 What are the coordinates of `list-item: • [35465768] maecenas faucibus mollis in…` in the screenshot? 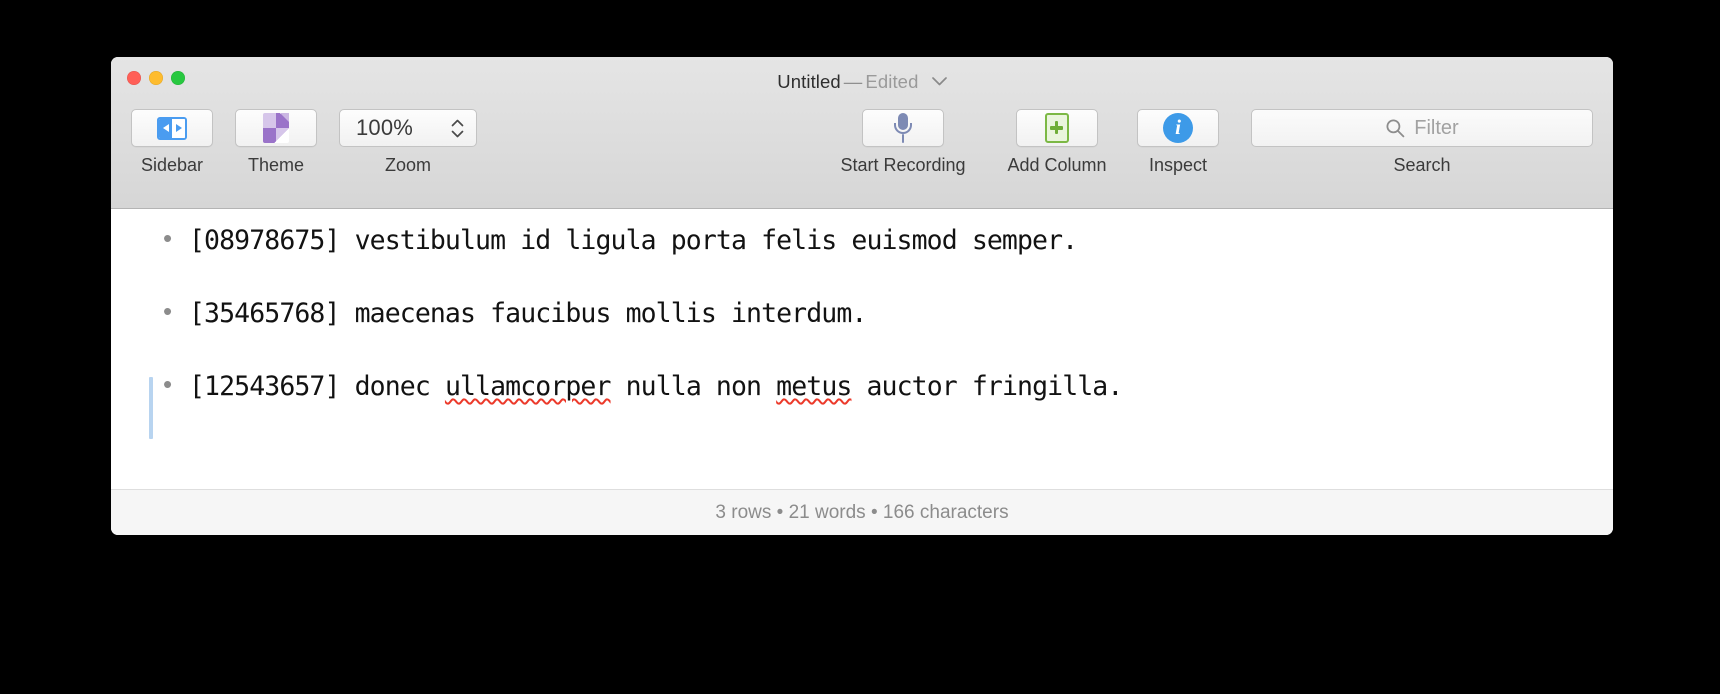 It's located at (862, 334).